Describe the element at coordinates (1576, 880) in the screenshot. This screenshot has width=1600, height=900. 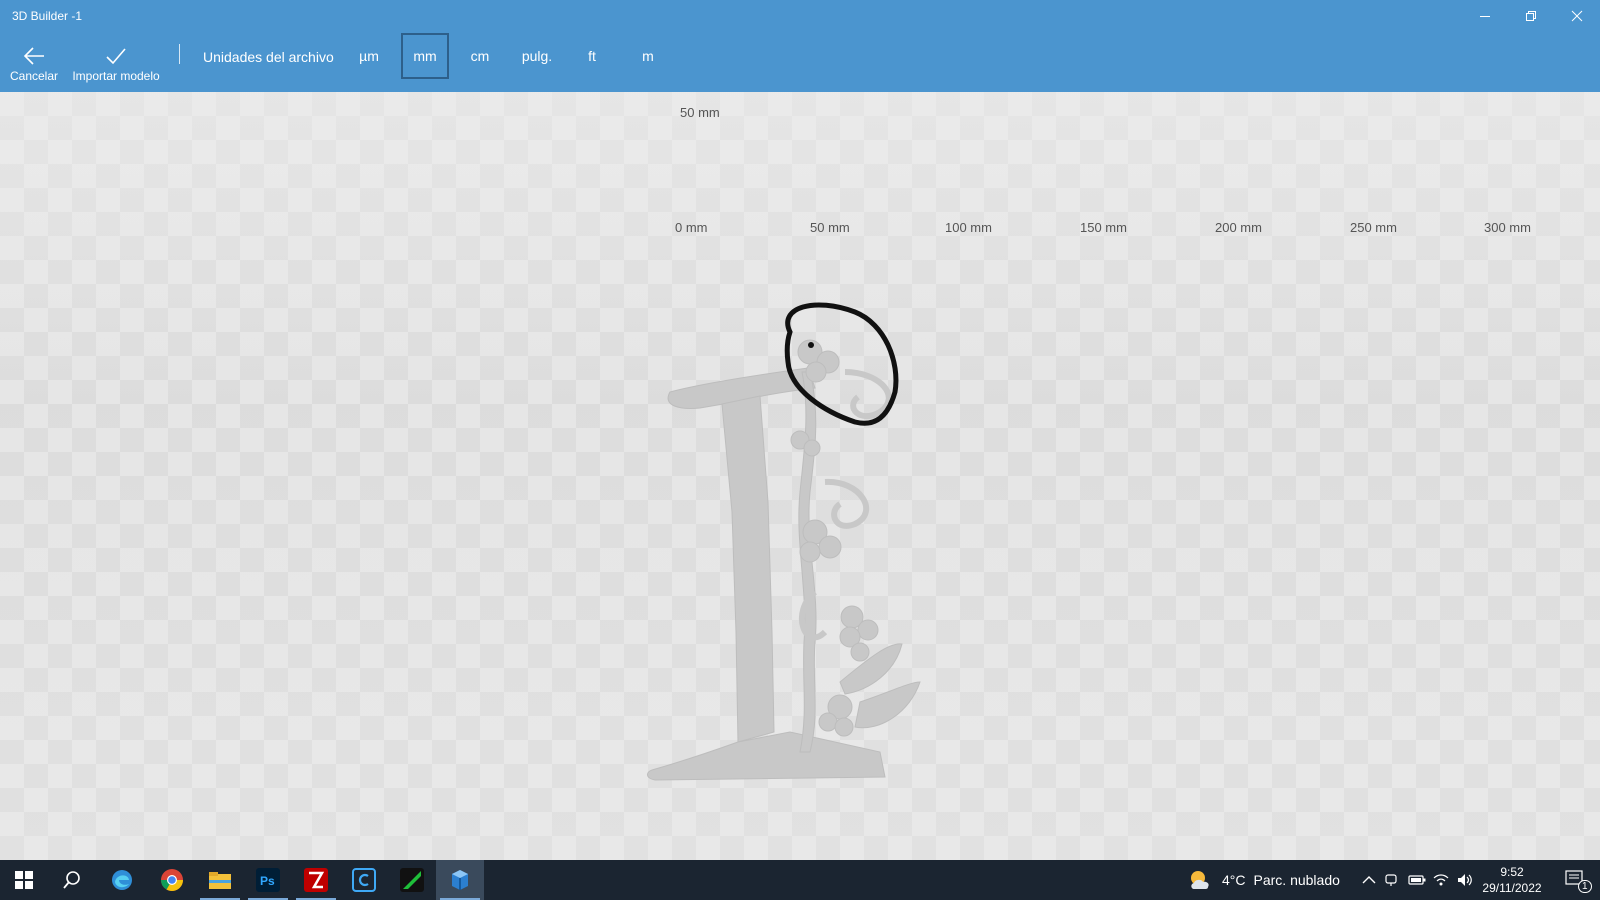
I see `notification-center: 1` at that location.